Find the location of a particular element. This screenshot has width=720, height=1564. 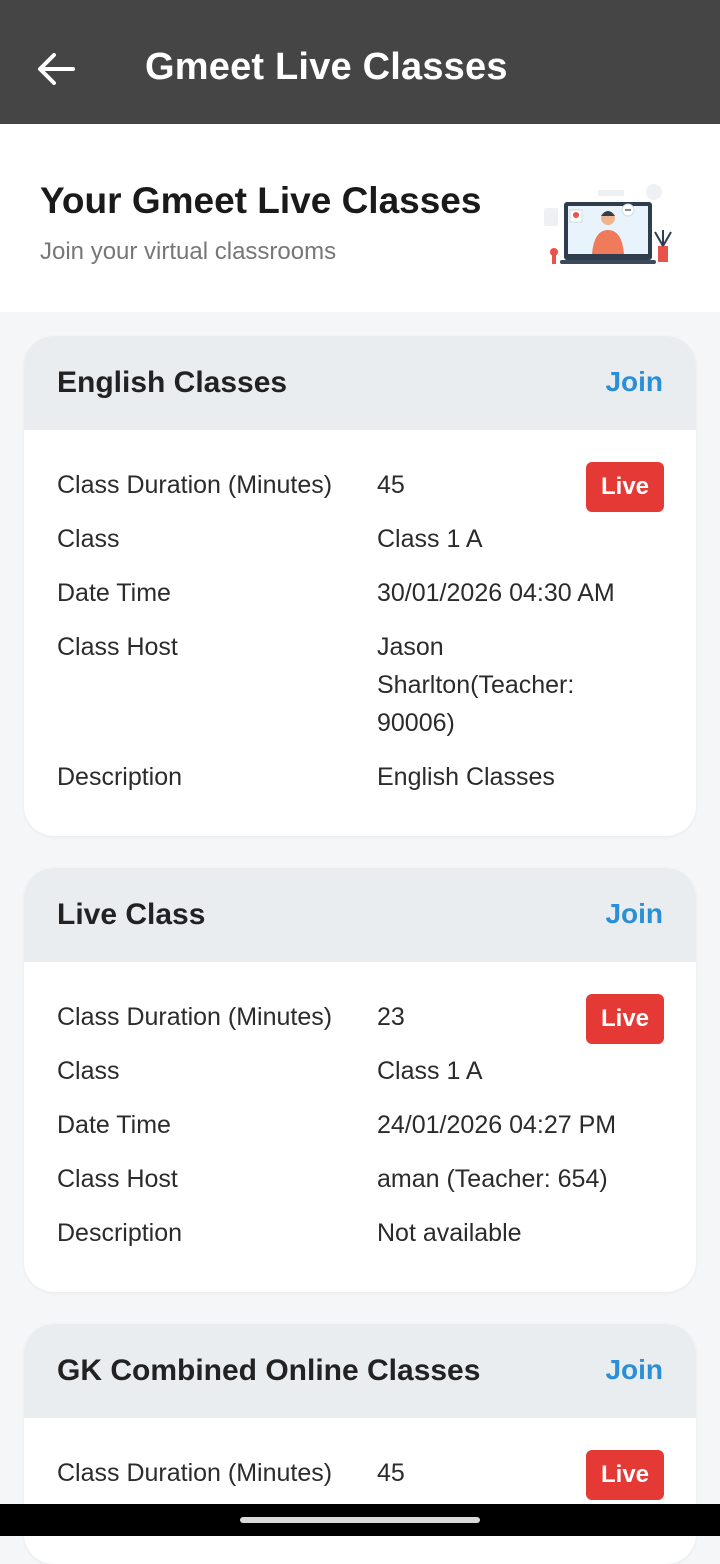

detail-row-datetime: Date Time 24/01/2026 04:27 PM is located at coordinates (360, 1125).